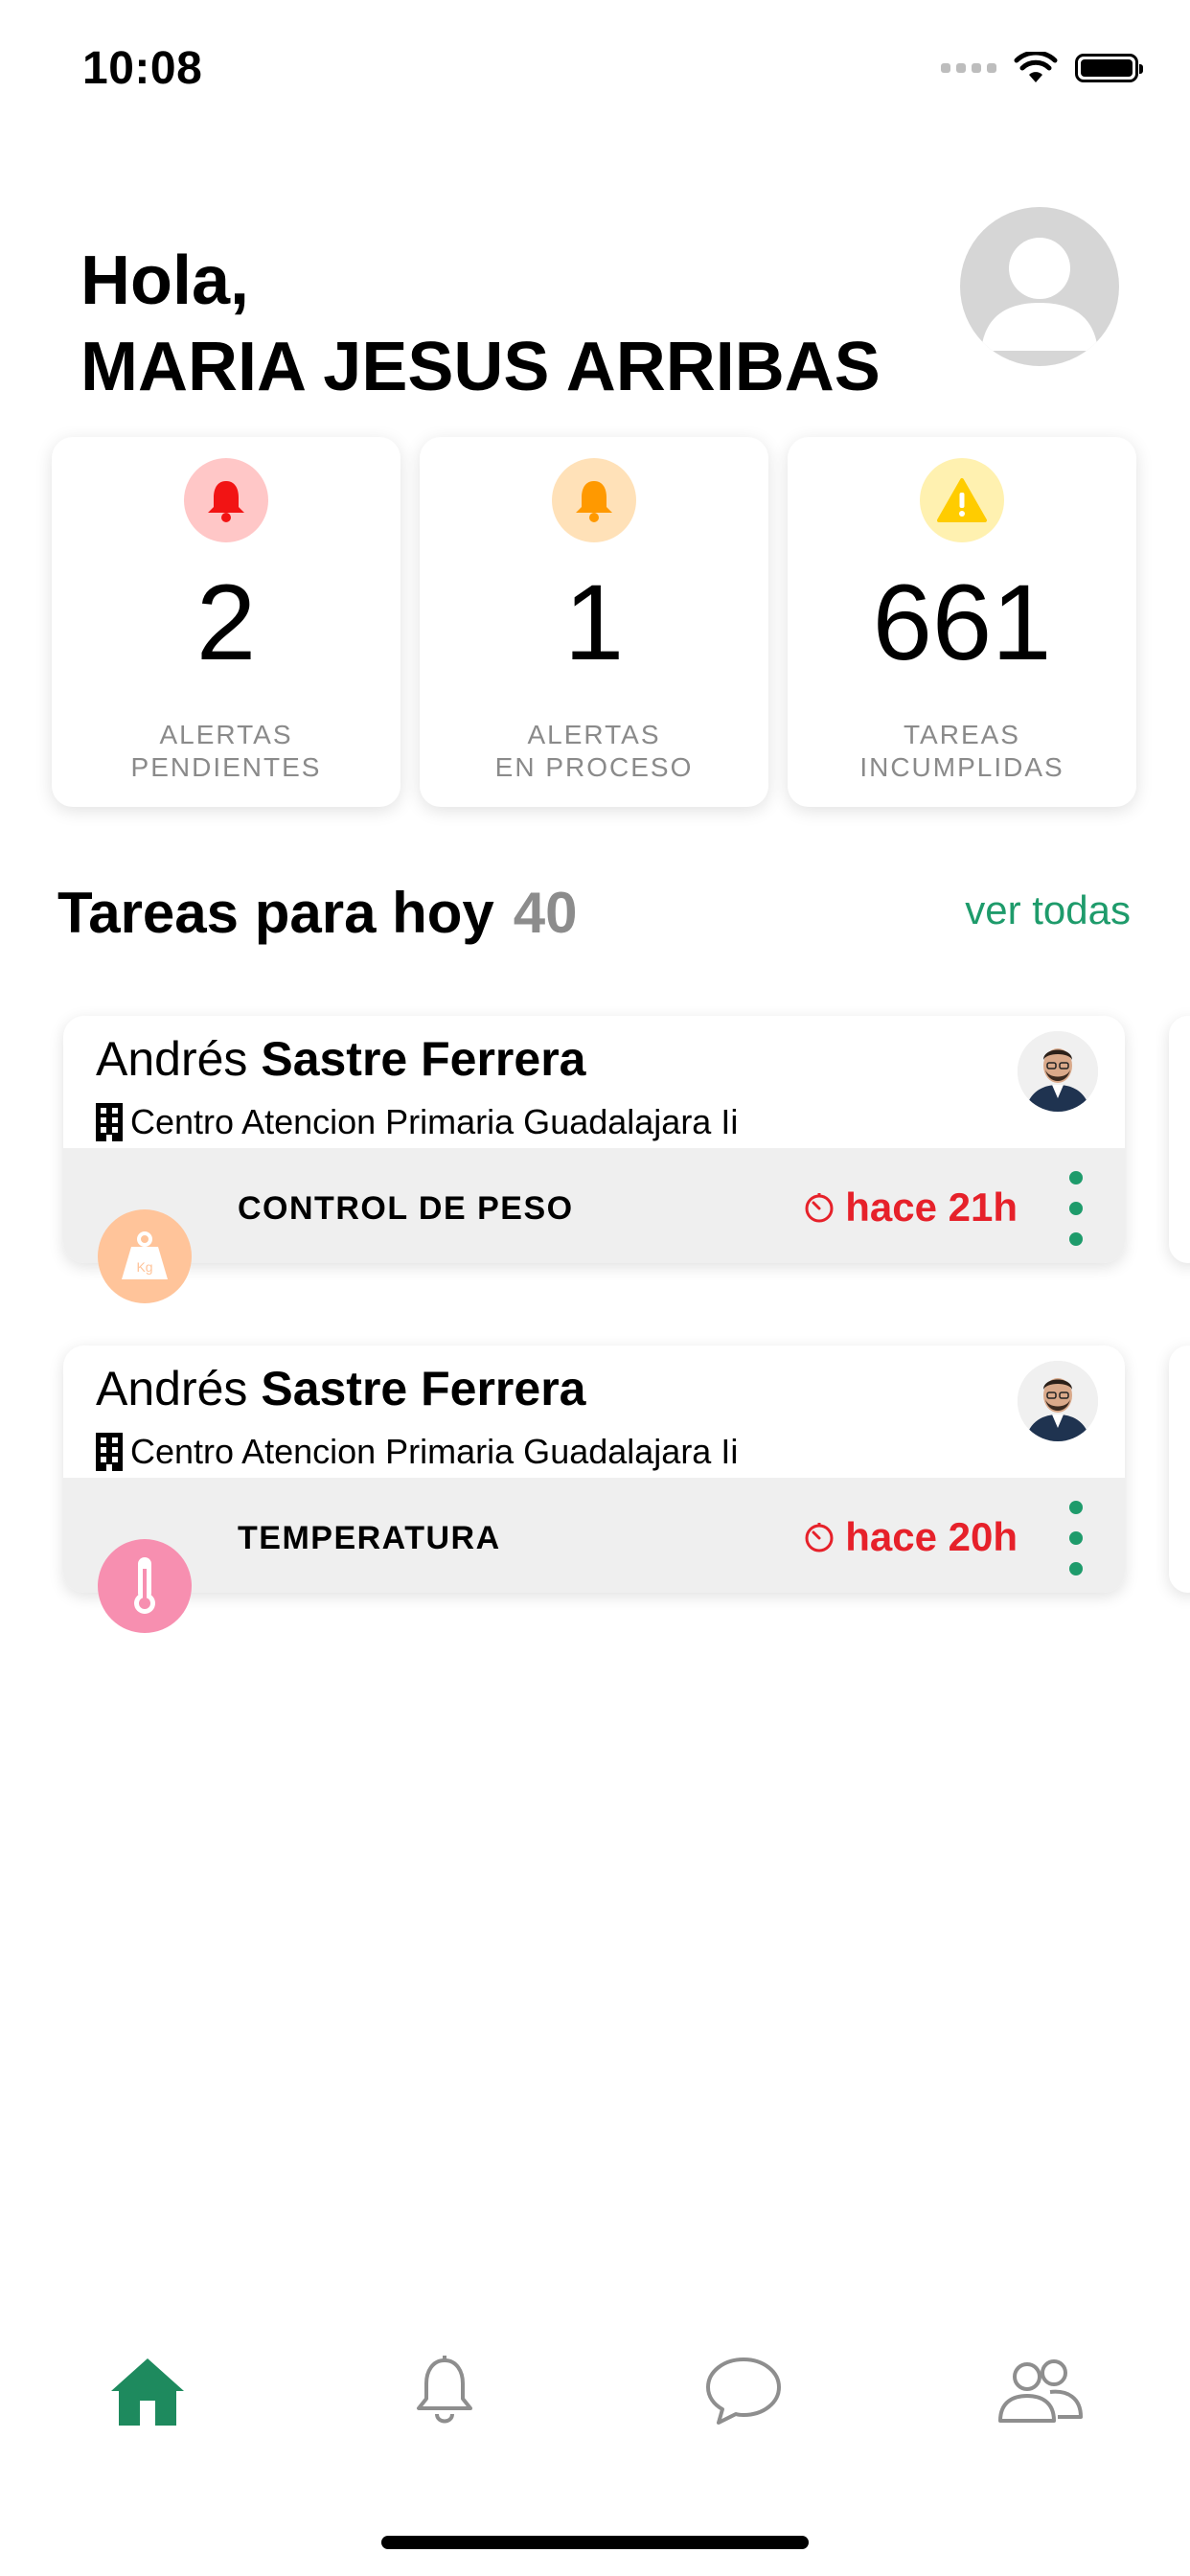  Describe the element at coordinates (545, 913) in the screenshot. I see `section-count: 40` at that location.